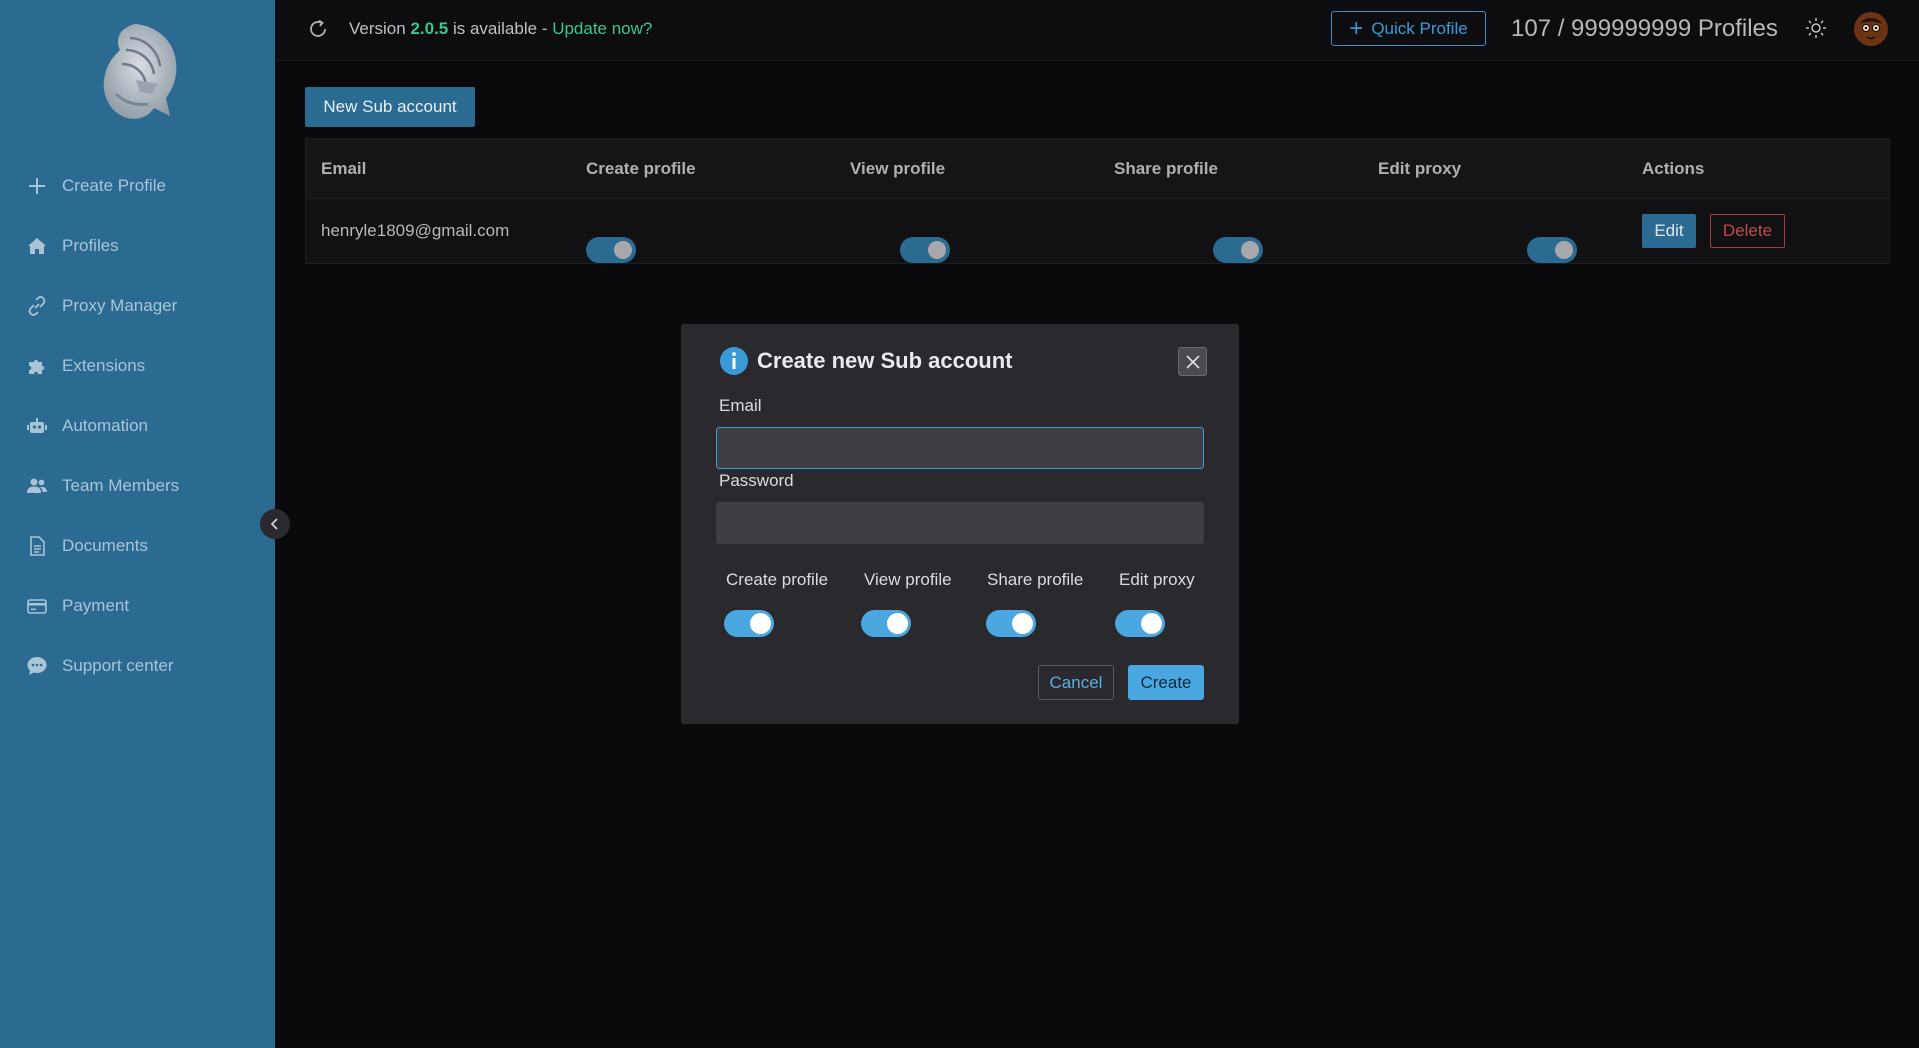 This screenshot has width=1919, height=1048. I want to click on plus-icon, so click(37, 186).